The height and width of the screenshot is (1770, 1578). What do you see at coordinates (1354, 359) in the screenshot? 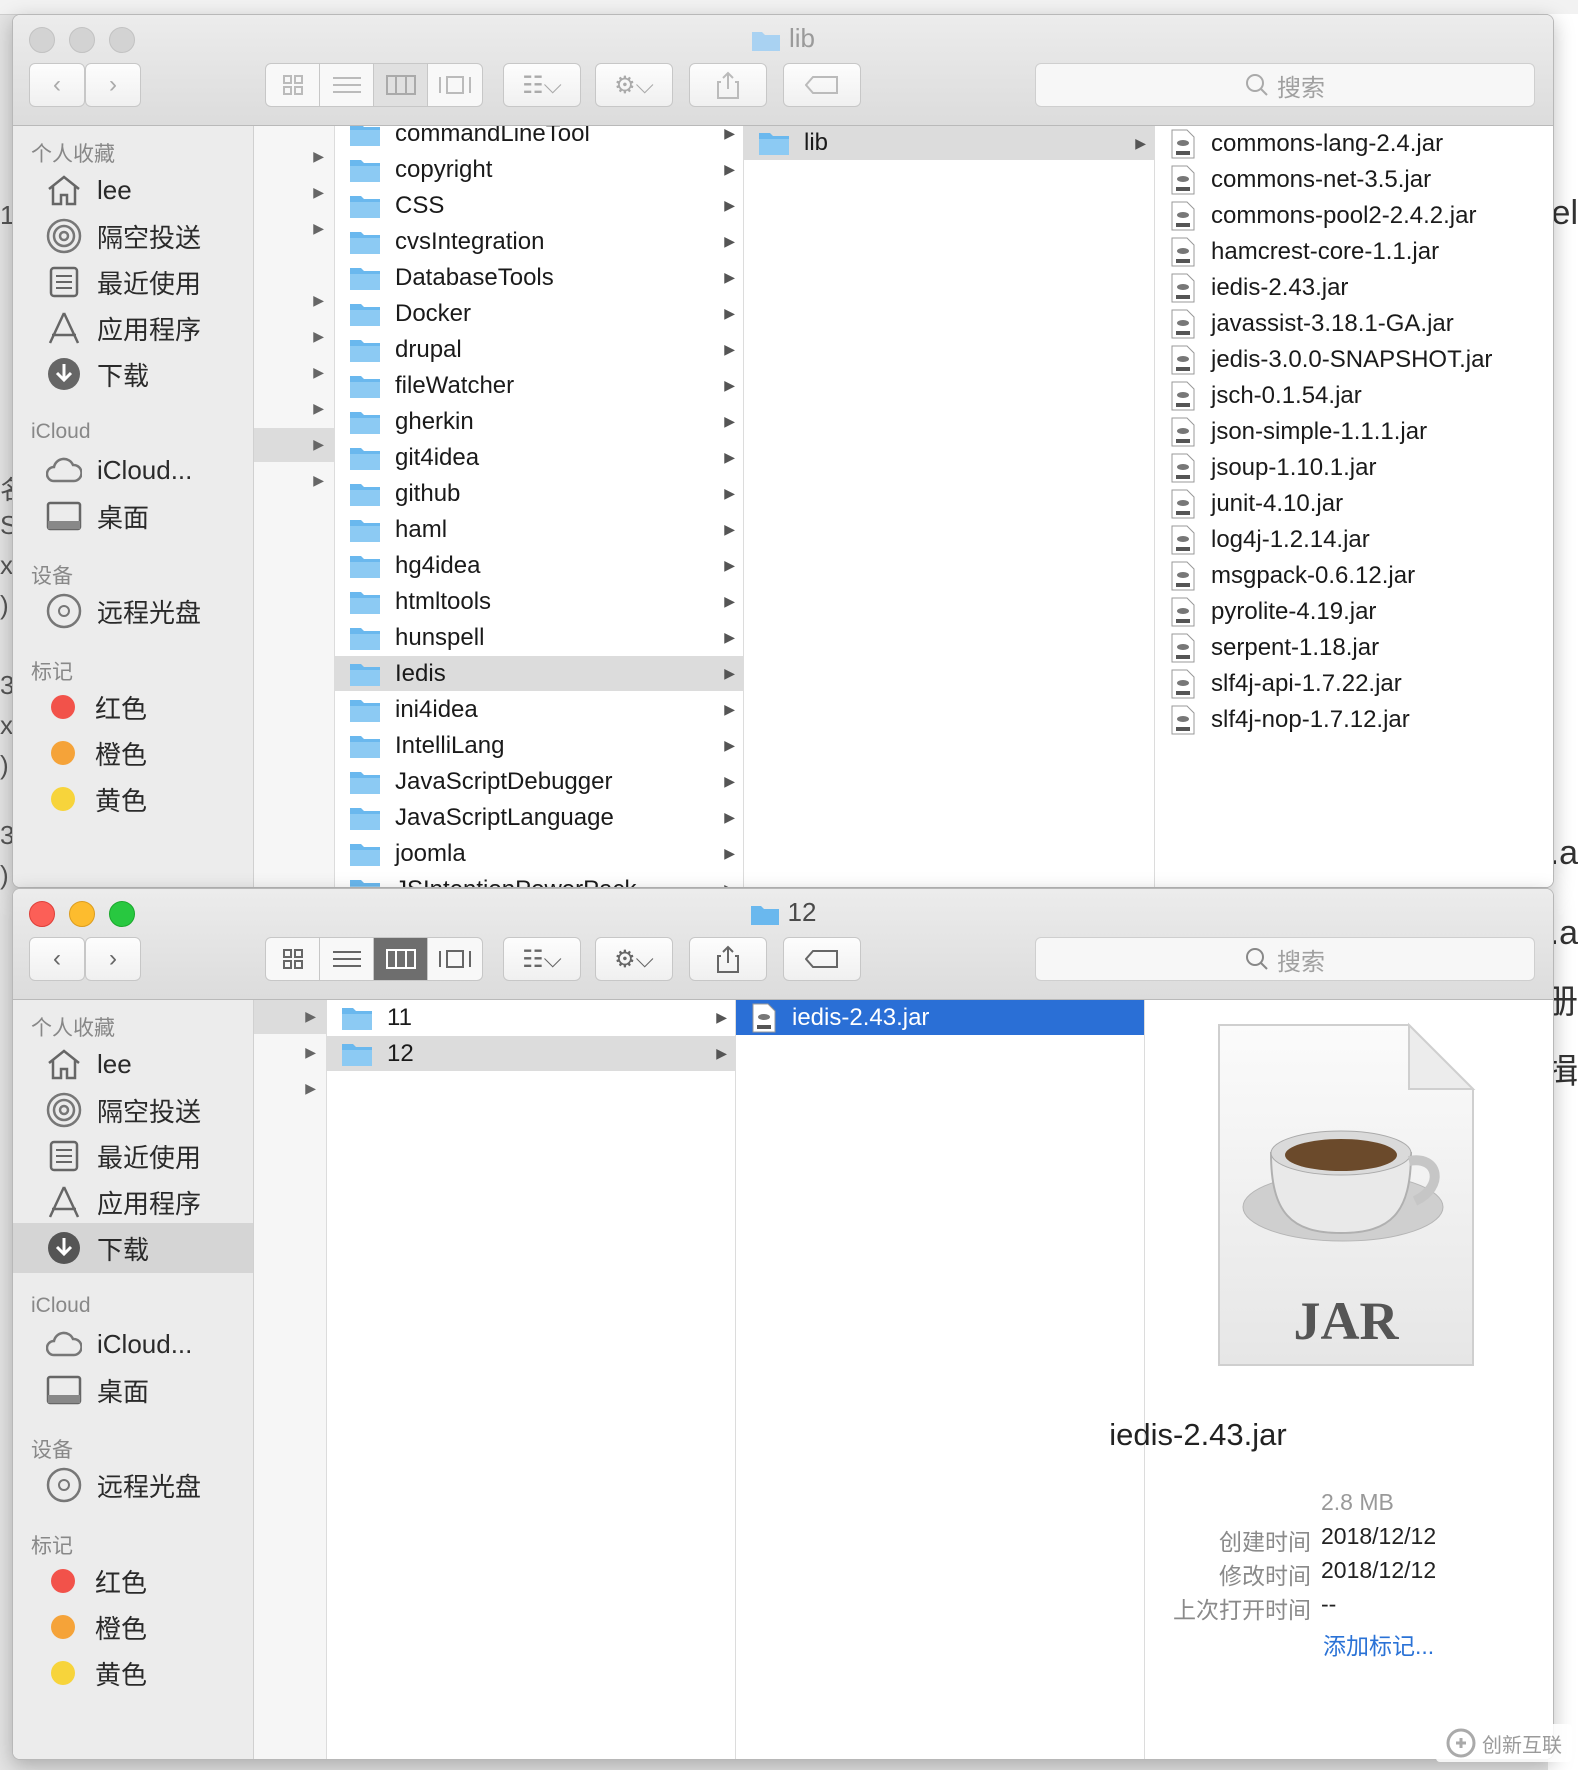
I see `jar-file-row: jedis-3.0.0-SNAPSHOT.jar` at bounding box center [1354, 359].